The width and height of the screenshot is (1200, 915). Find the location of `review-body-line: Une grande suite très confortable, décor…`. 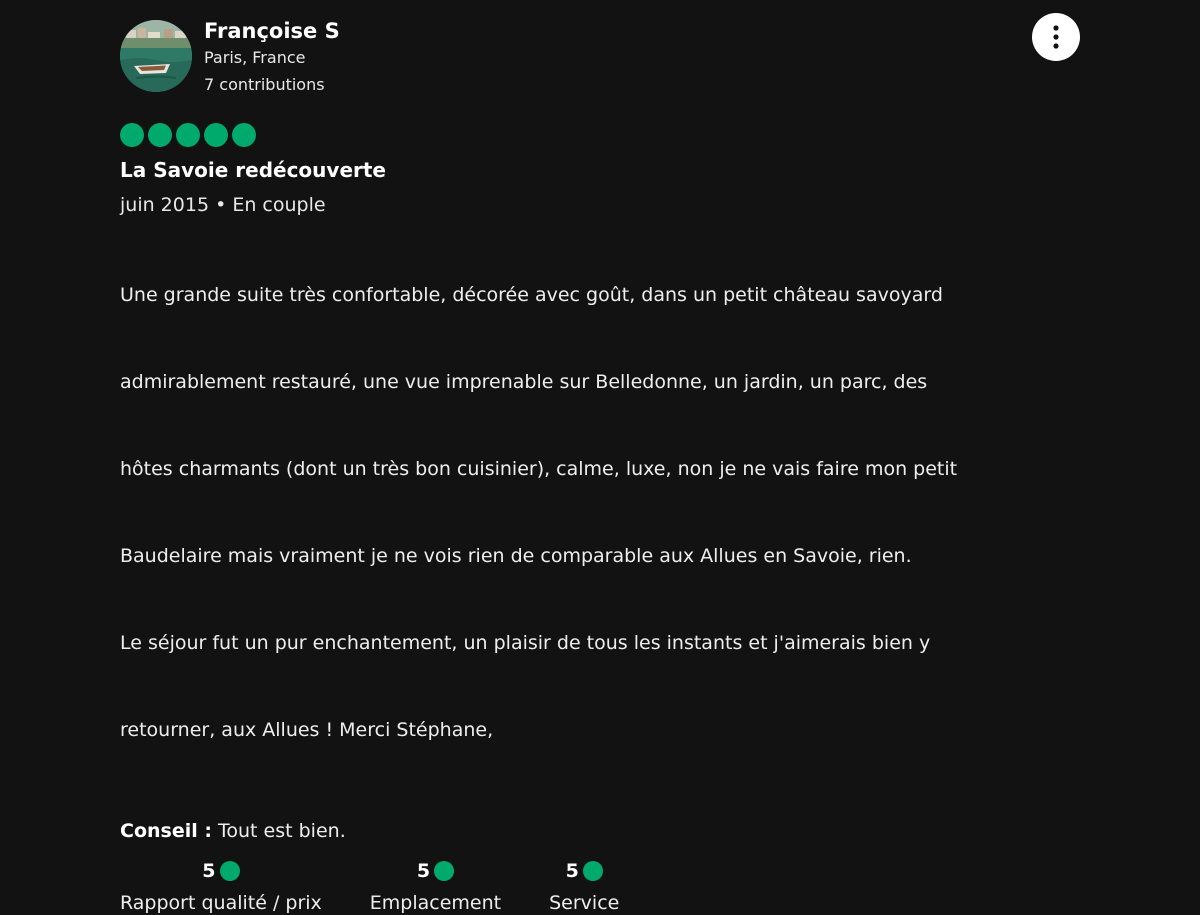

review-body-line: Une grande suite très confortable, décor… is located at coordinates (531, 295).